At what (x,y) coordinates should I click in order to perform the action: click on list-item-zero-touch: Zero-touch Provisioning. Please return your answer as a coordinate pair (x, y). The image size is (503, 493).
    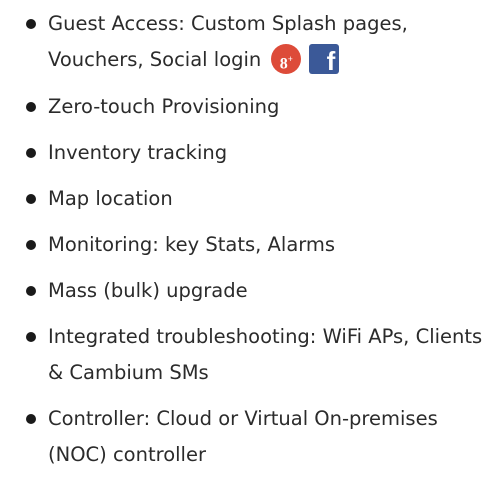
    Looking at the image, I should click on (251, 107).